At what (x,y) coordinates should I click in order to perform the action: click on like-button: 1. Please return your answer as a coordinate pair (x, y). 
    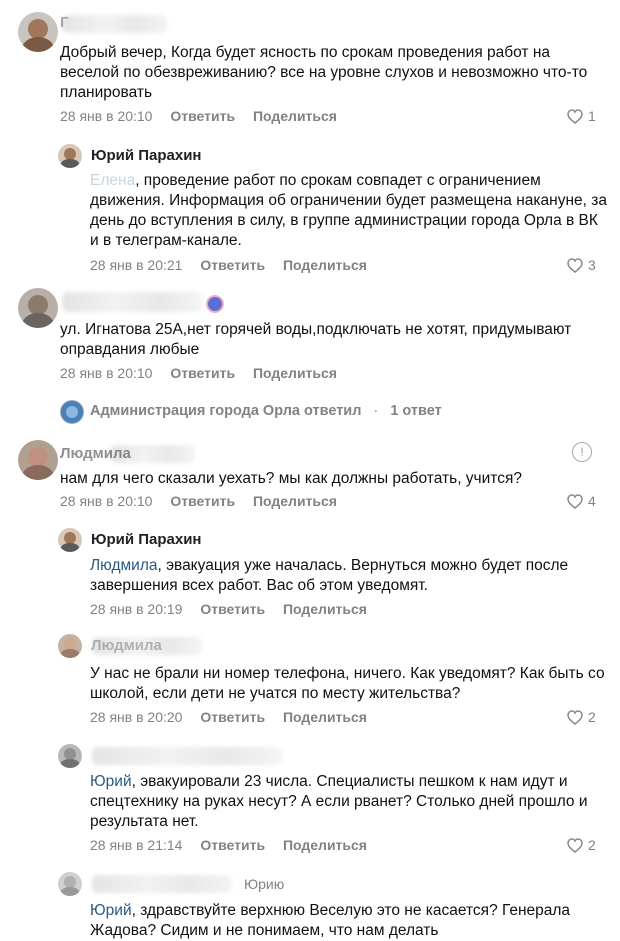
    Looking at the image, I should click on (581, 116).